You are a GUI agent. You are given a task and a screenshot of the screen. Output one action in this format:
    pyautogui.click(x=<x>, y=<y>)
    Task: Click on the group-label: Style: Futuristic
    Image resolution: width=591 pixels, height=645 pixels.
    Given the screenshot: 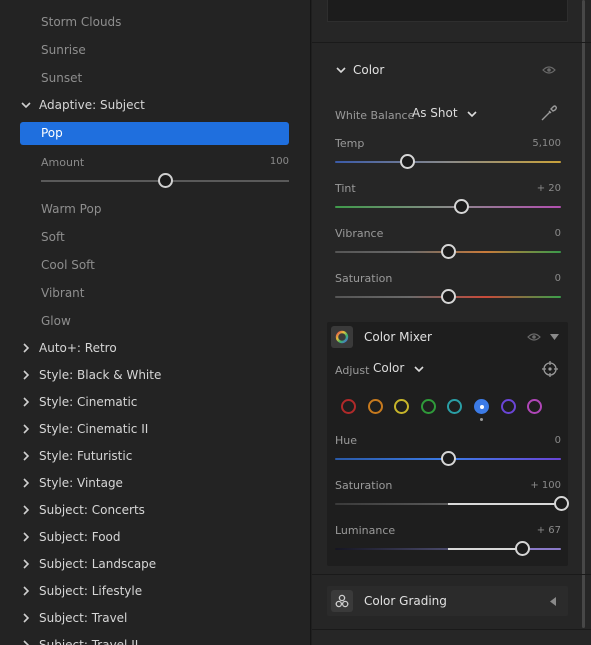 What is the action you would take?
    pyautogui.click(x=86, y=456)
    